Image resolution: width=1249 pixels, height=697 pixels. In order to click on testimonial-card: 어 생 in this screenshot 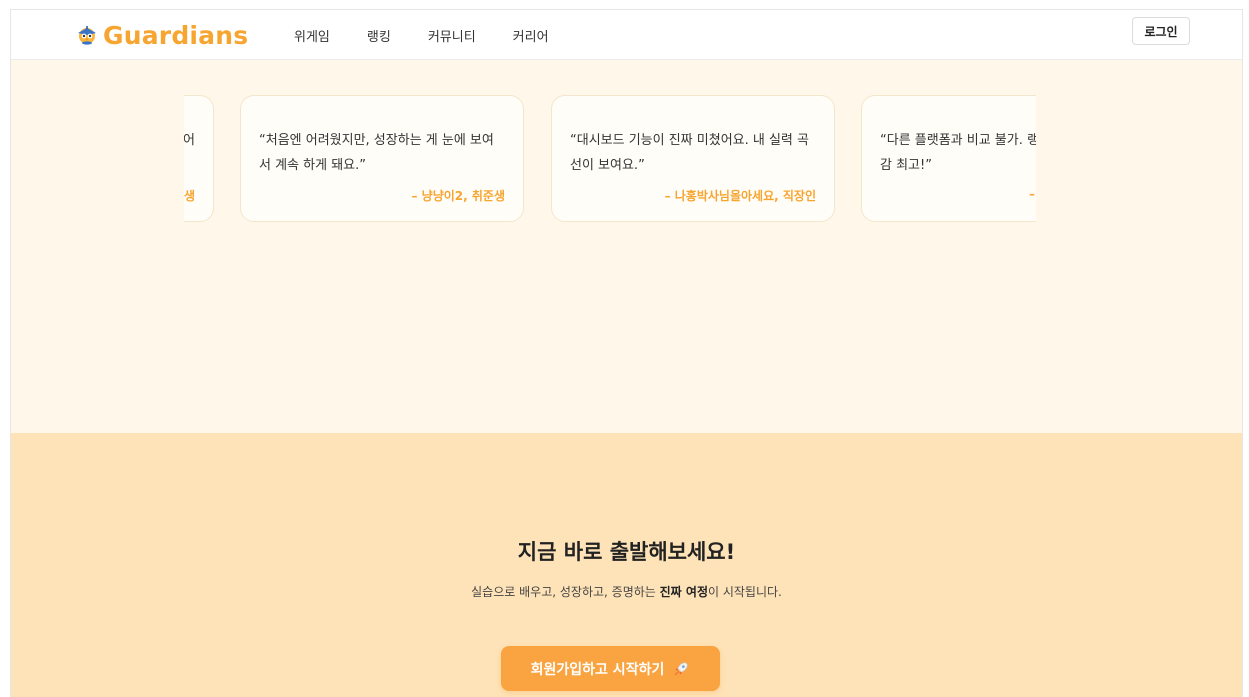, I will do `click(199, 158)`.